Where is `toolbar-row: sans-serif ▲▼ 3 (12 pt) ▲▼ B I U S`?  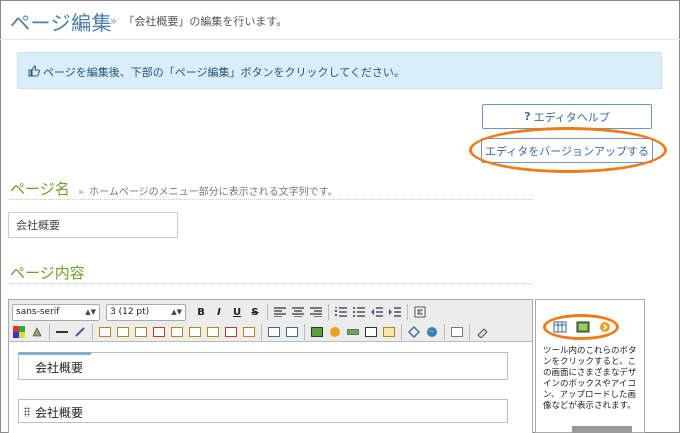 toolbar-row: sans-serif ▲▼ 3 (12 pt) ▲▼ B I U S is located at coordinates (219, 312).